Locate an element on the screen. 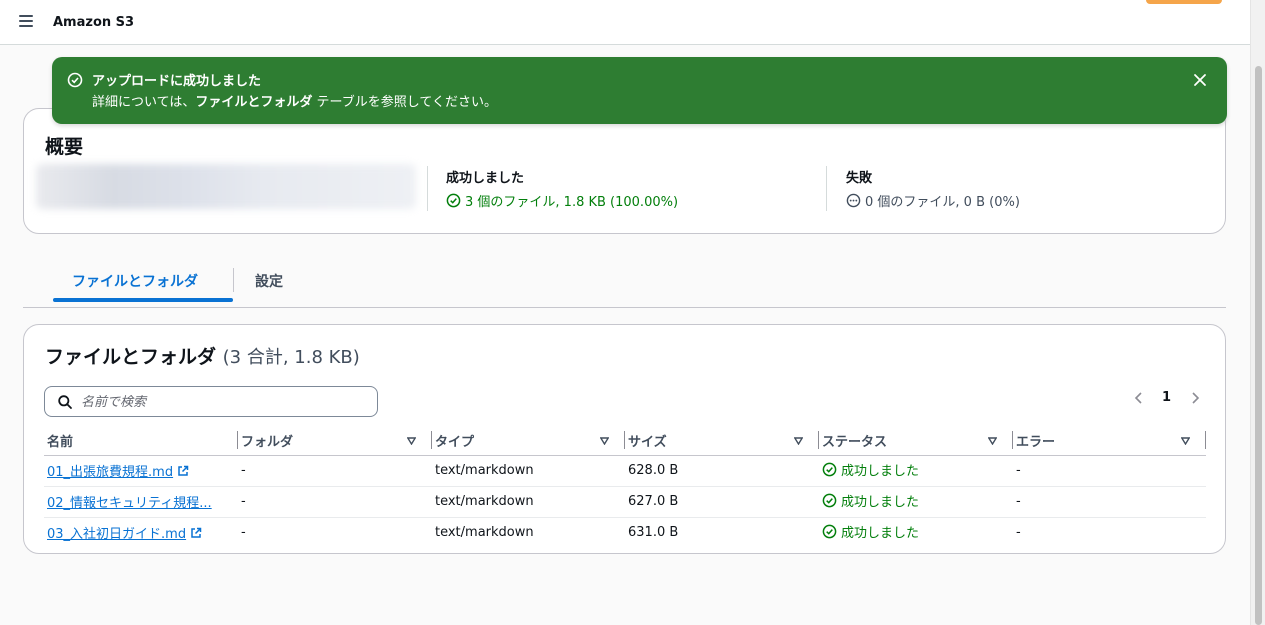 The height and width of the screenshot is (625, 1265). scrollbar-thumb is located at coordinates (1258, 345).